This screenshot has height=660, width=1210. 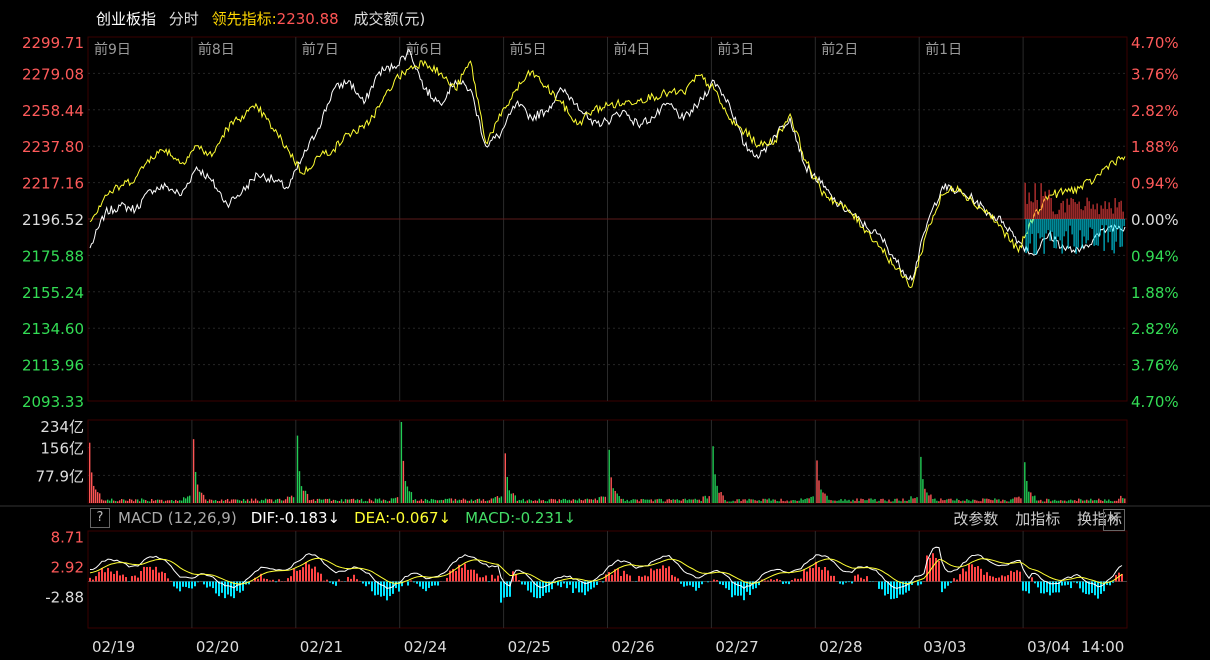 I want to click on y-tick-left: 2237.80, so click(x=53, y=147).